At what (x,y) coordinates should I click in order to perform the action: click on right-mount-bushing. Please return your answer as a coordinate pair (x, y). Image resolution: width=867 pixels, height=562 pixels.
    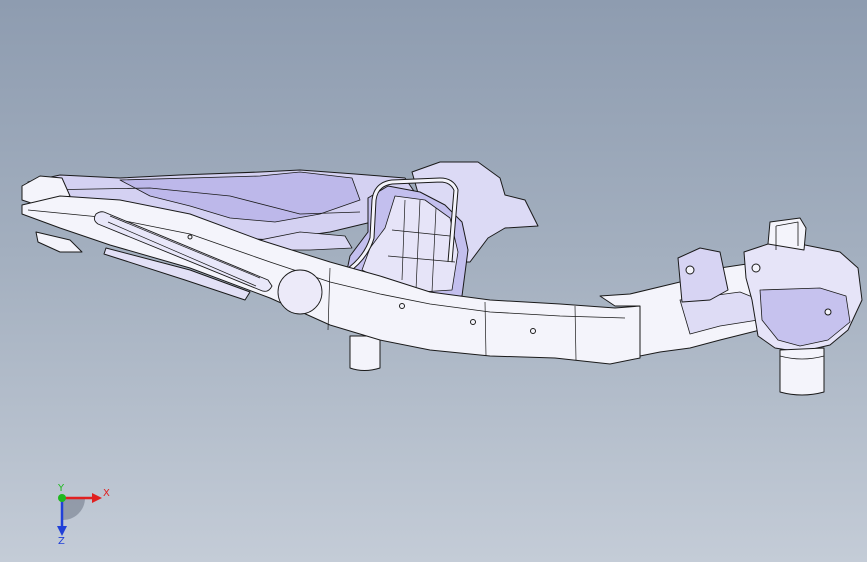
    Looking at the image, I should click on (802, 371).